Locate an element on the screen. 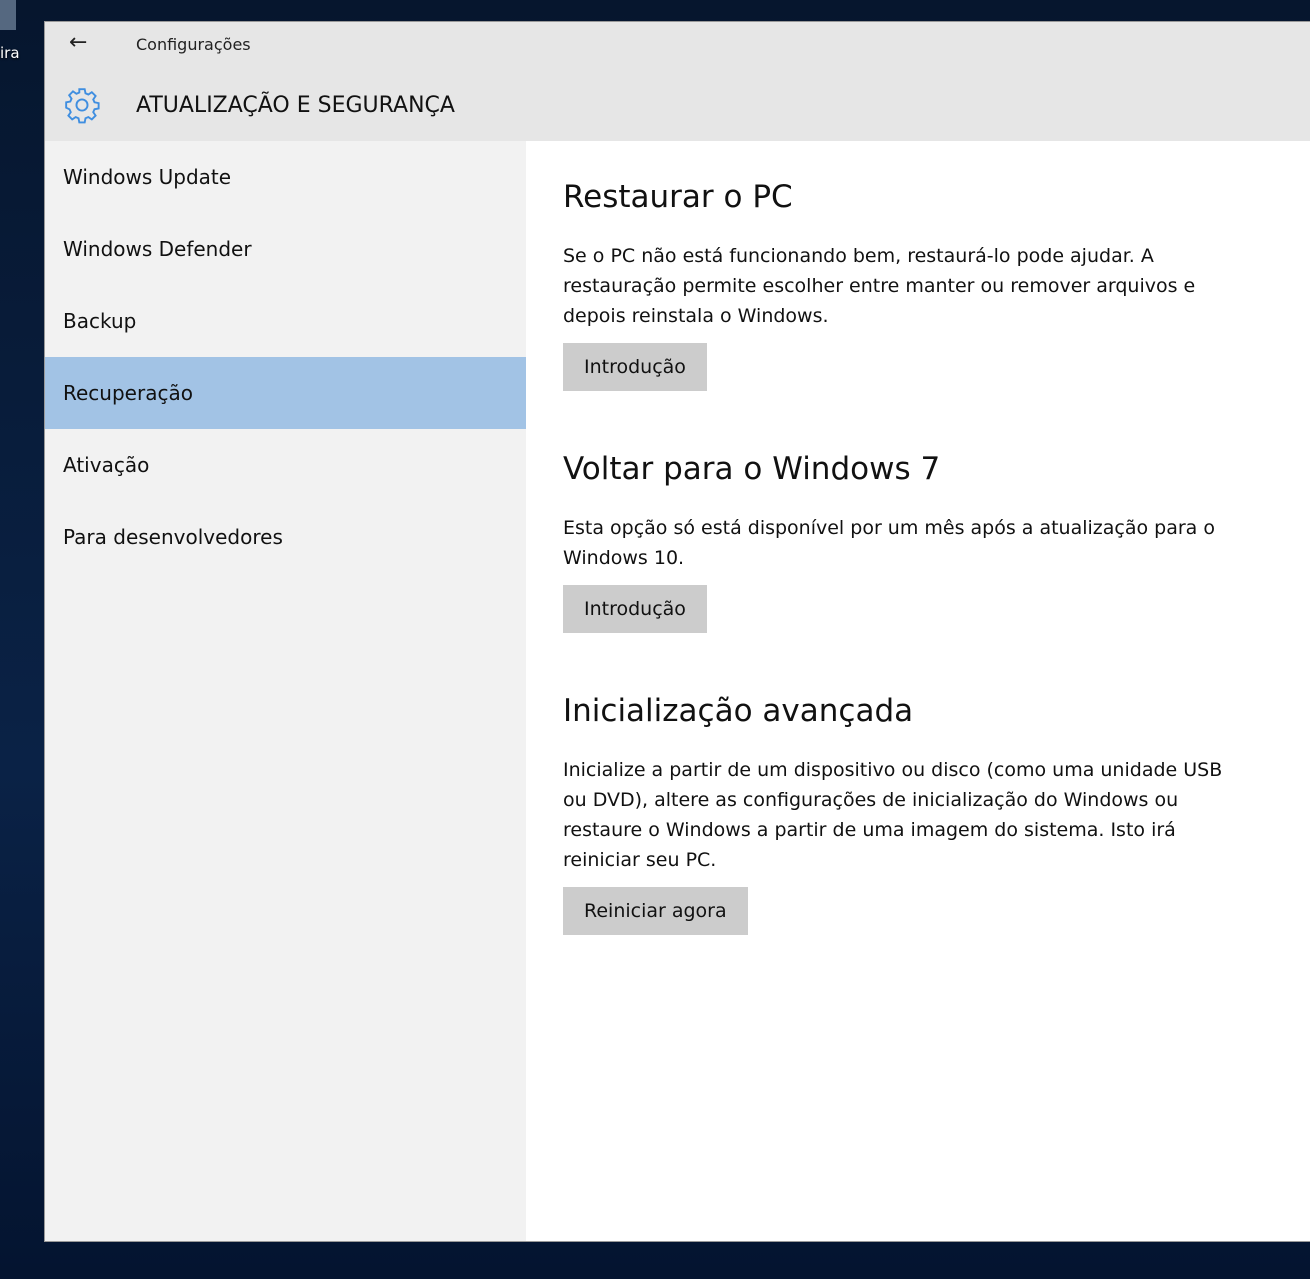 This screenshot has height=1279, width=1310. section-heading: Voltar para o Windows 7 is located at coordinates (752, 469).